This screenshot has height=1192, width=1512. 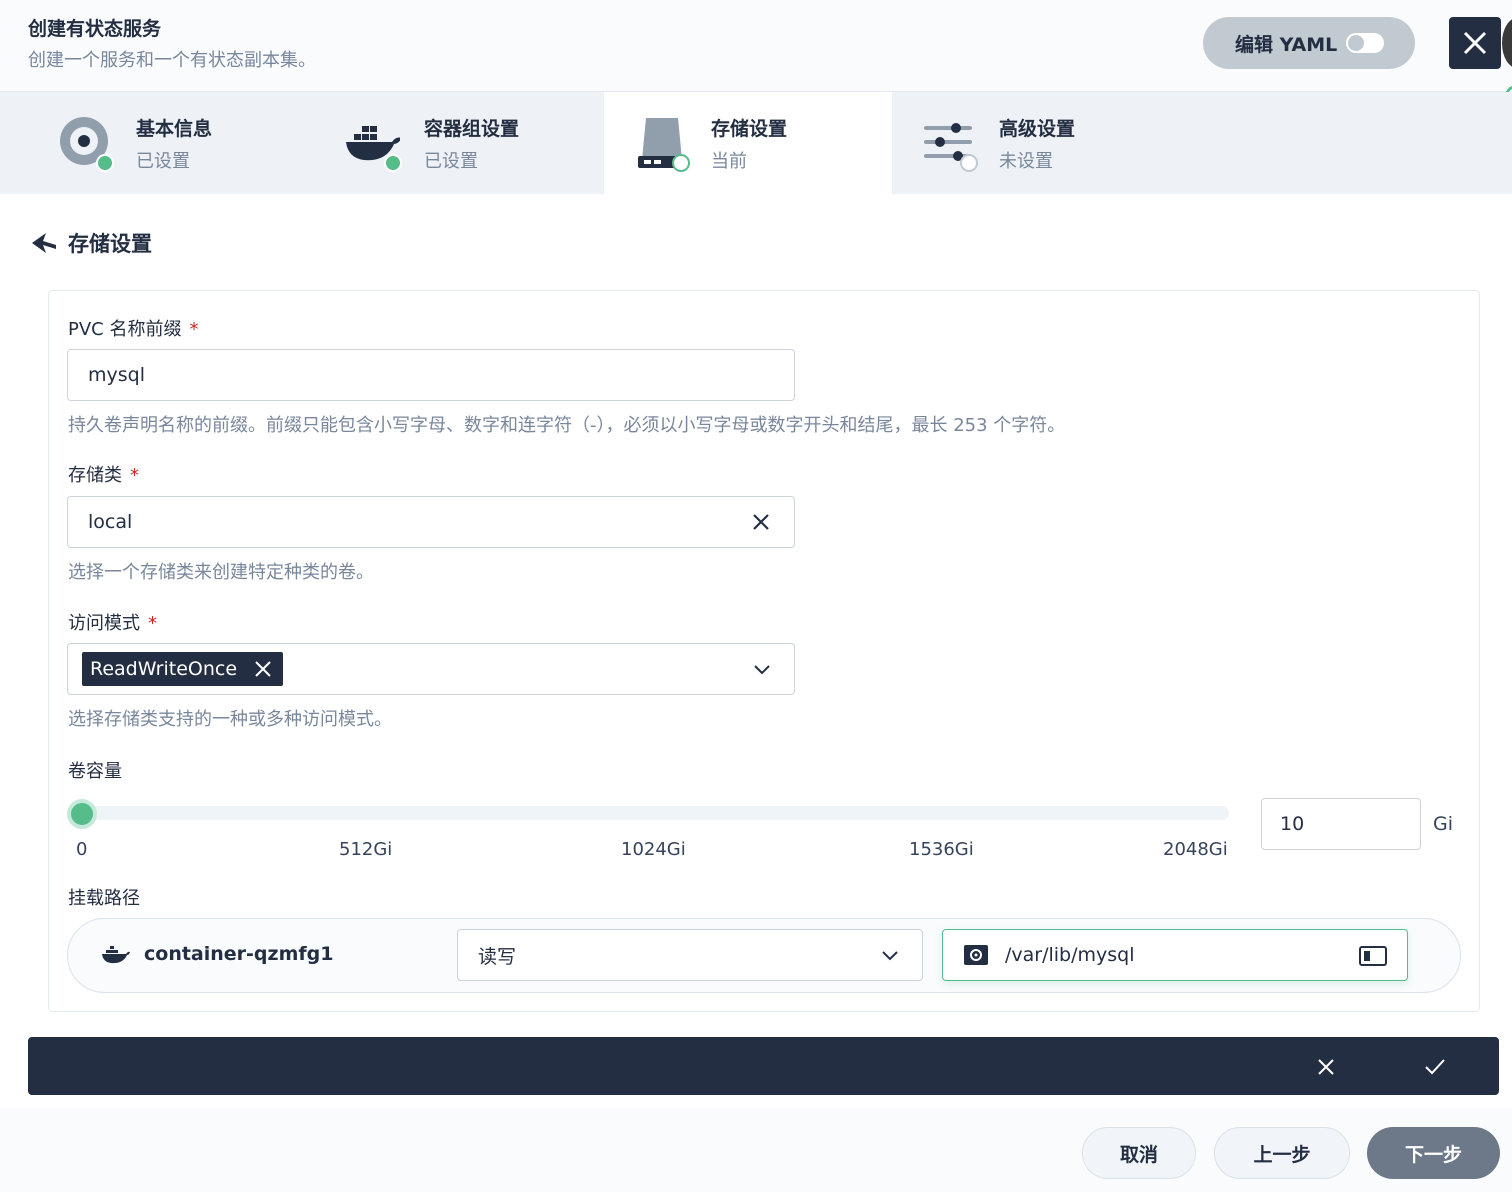 I want to click on storage-class-label: 存储类 *, so click(x=103, y=475).